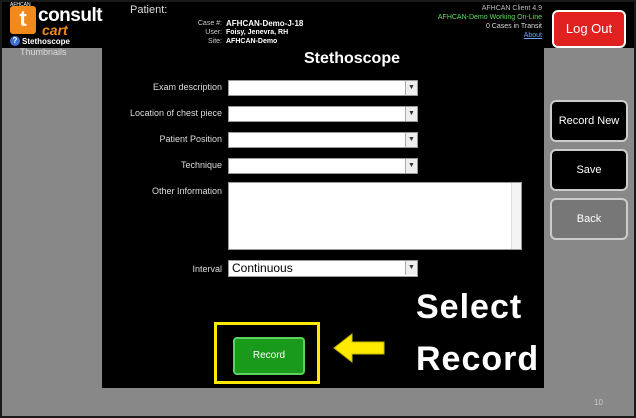 This screenshot has height=418, width=636. I want to click on user-value: Foisy, Jenevra, RH, so click(257, 32).